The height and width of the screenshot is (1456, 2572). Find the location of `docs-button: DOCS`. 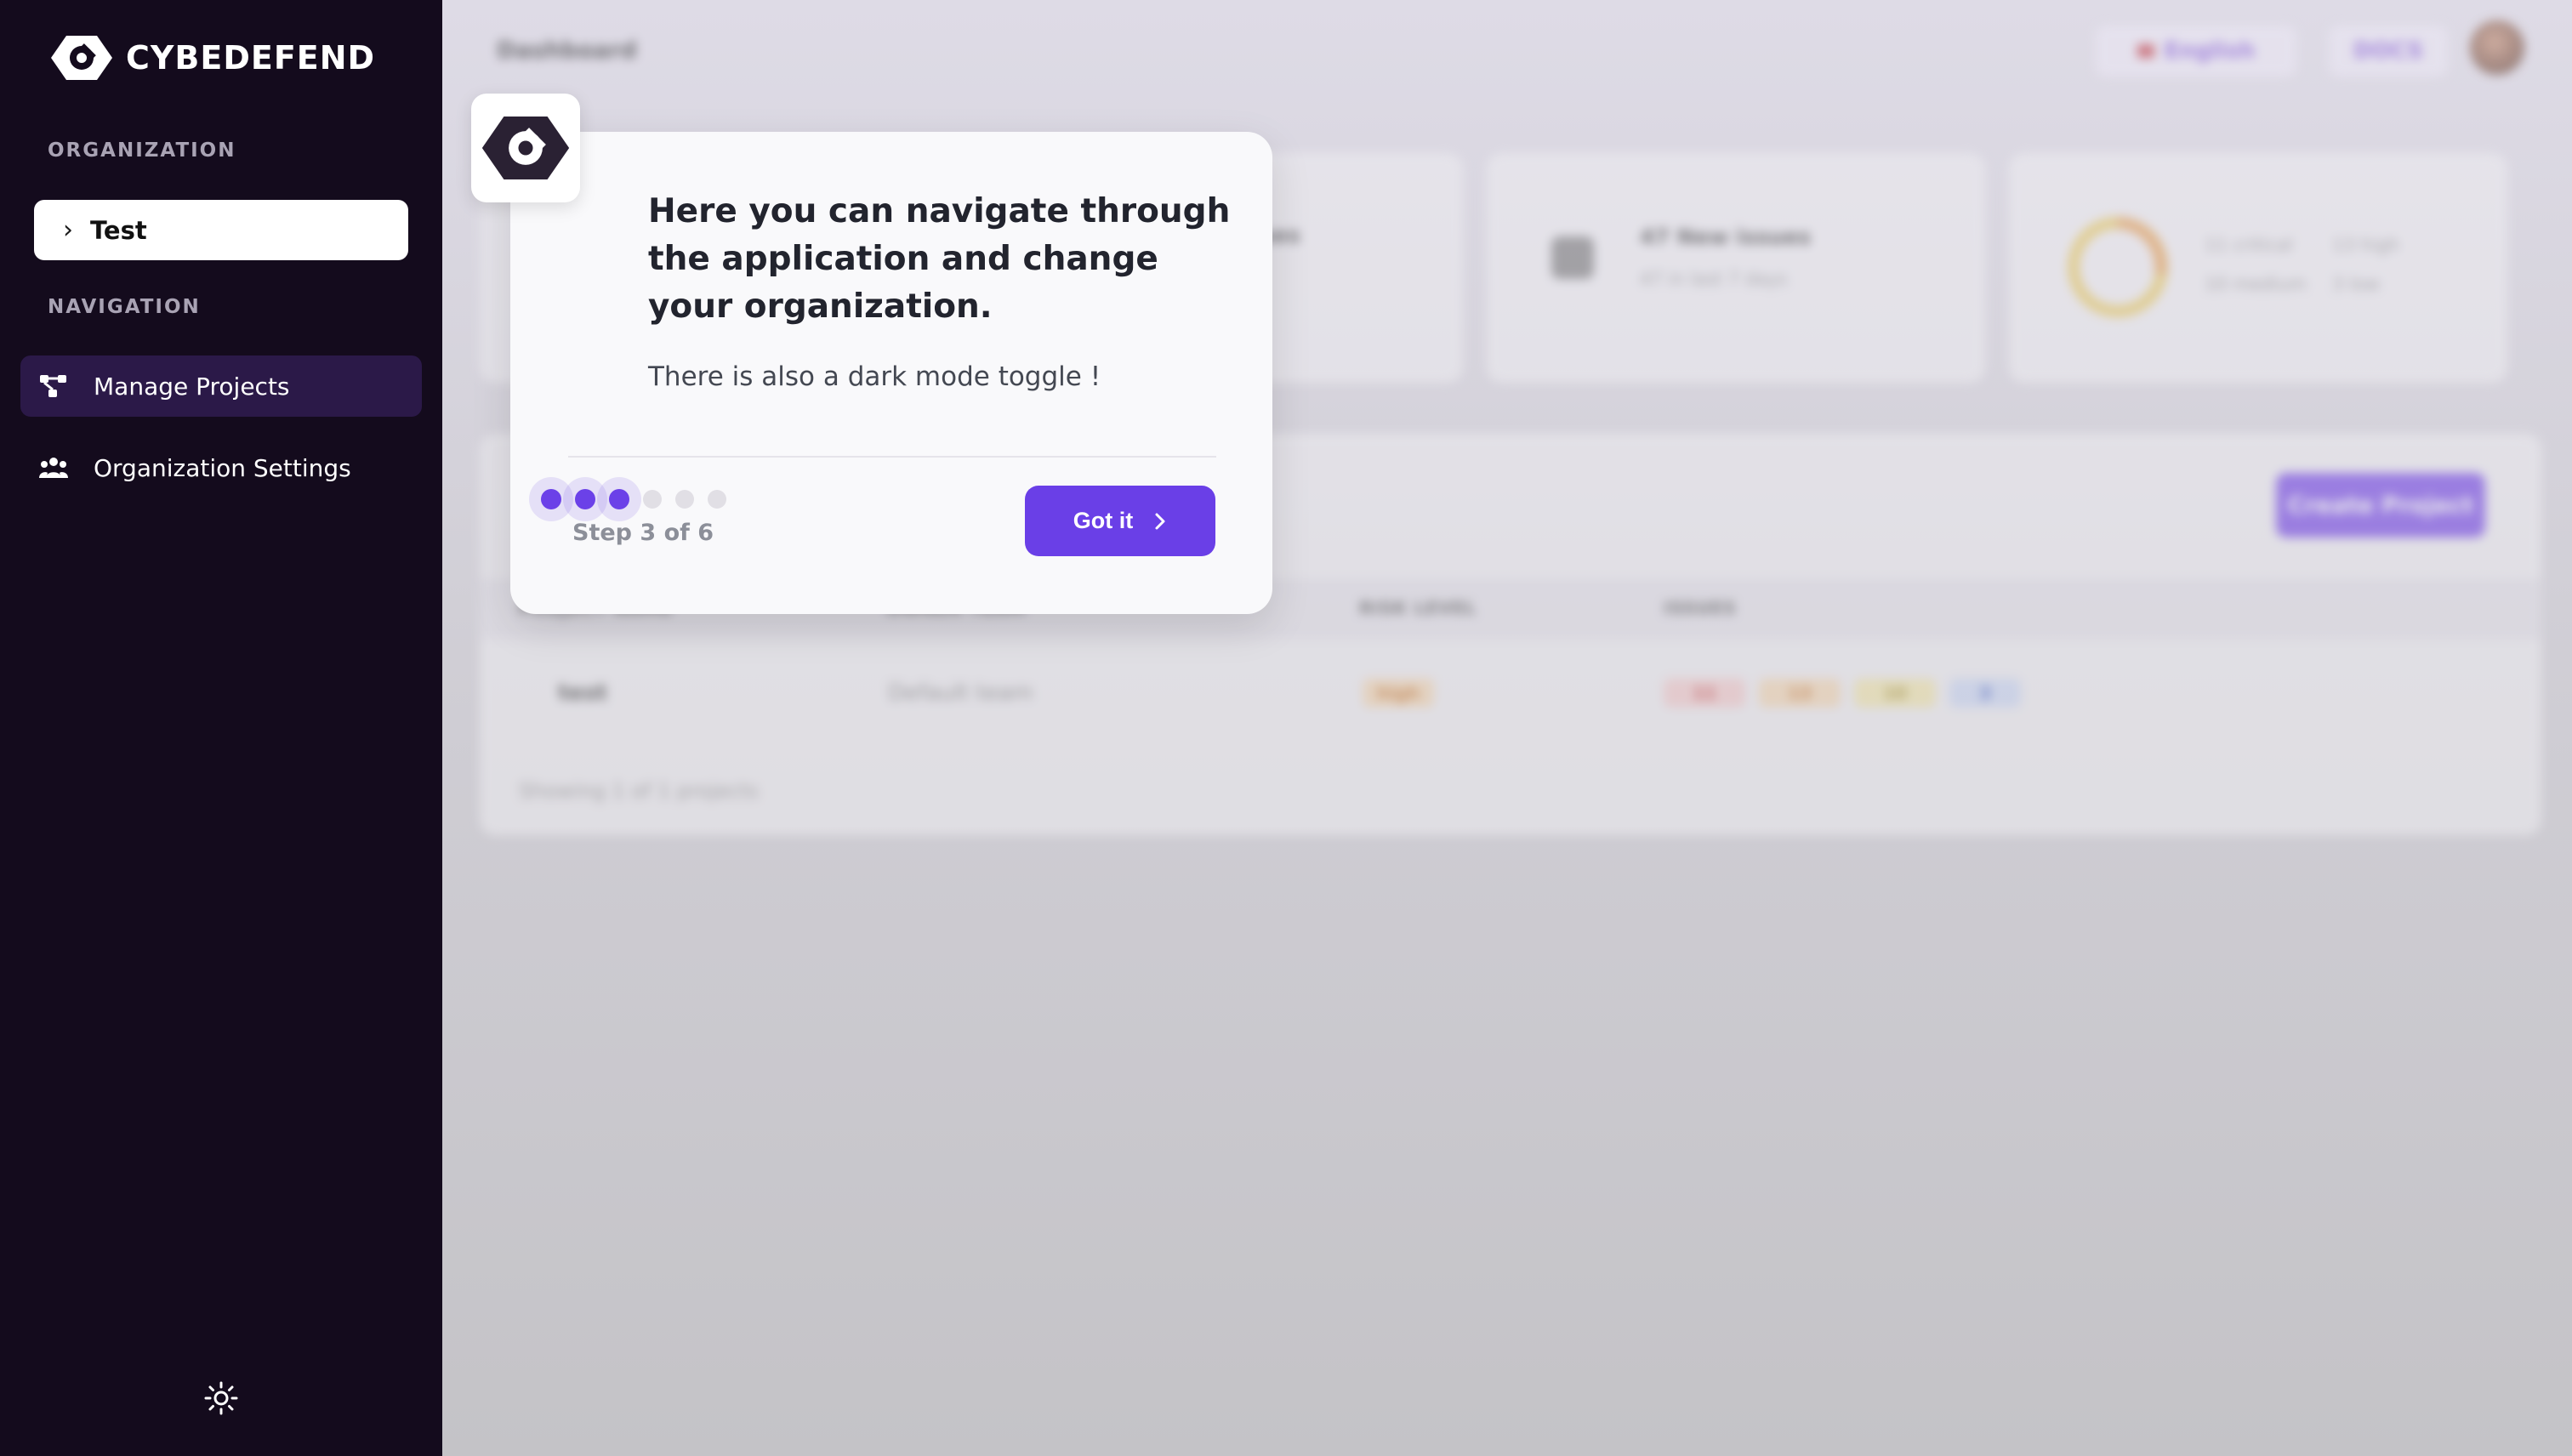

docs-button: DOCS is located at coordinates (2389, 51).